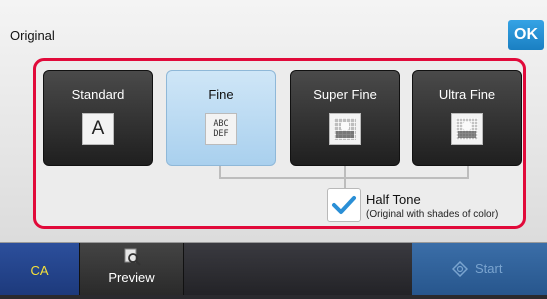 This screenshot has height=299, width=547. I want to click on ca-button: CA, so click(40, 269).